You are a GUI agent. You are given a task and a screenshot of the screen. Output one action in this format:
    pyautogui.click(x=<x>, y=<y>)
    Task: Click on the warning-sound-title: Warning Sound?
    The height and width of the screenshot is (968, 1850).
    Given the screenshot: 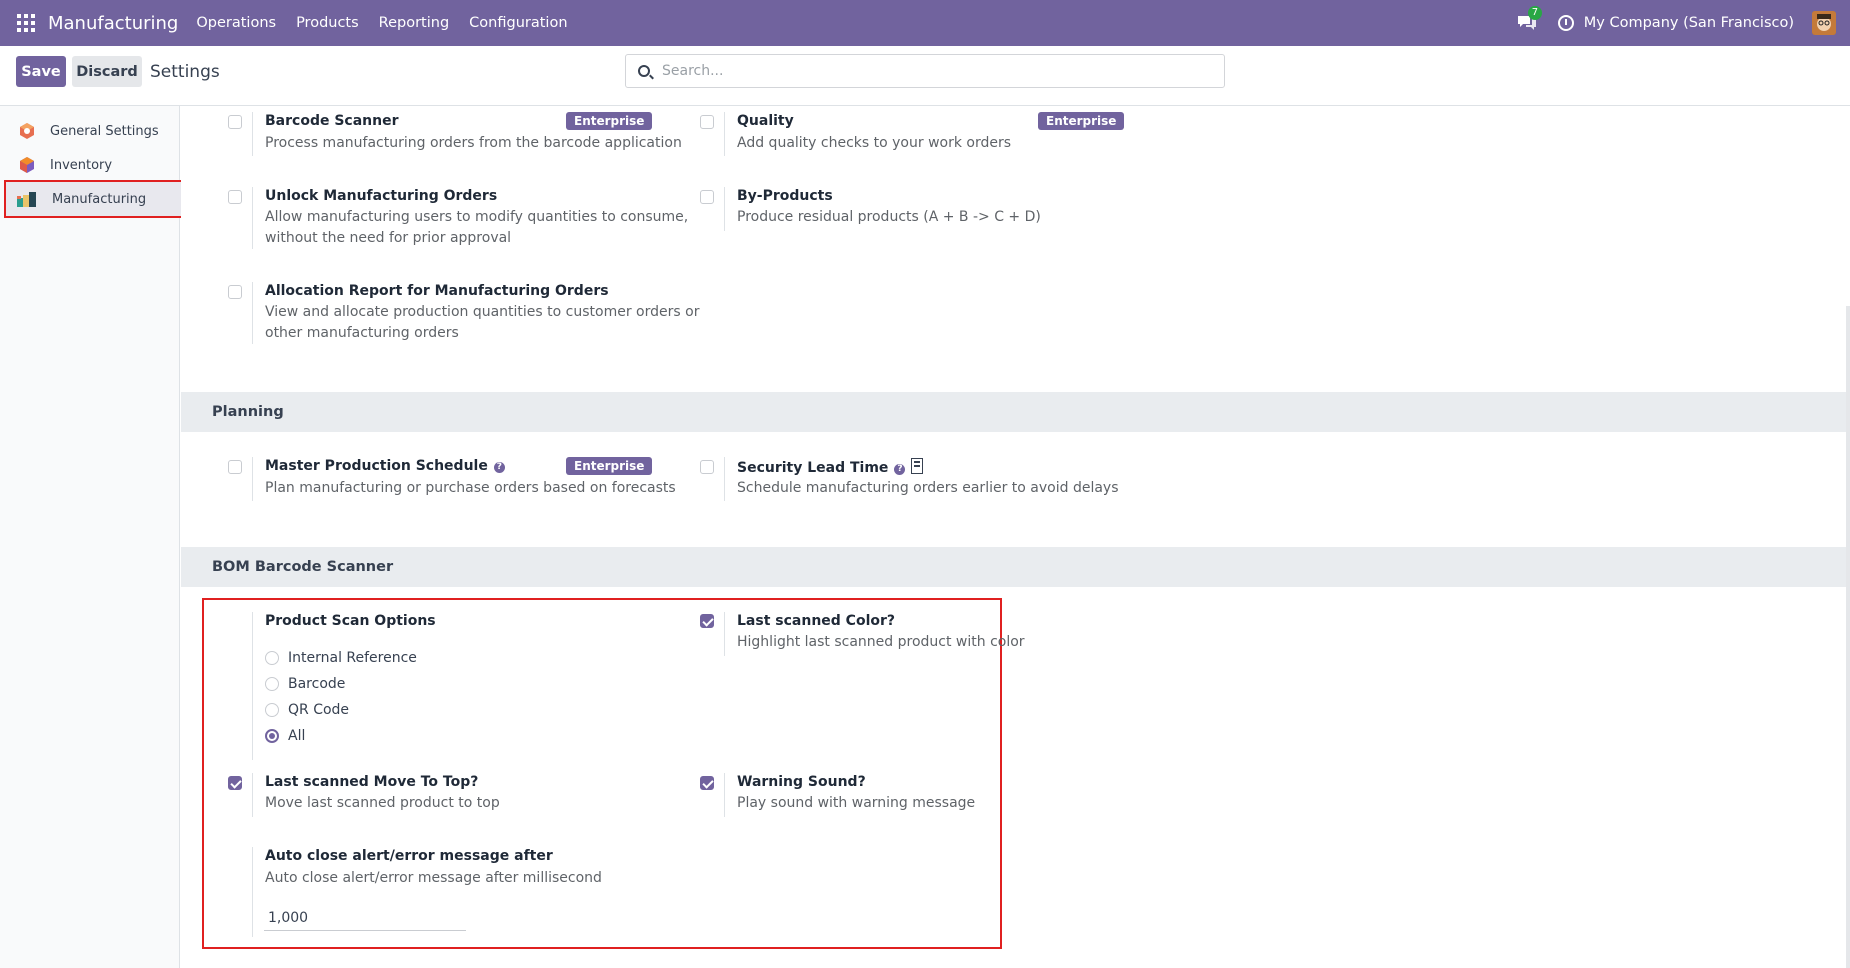 What is the action you would take?
    pyautogui.click(x=801, y=782)
    